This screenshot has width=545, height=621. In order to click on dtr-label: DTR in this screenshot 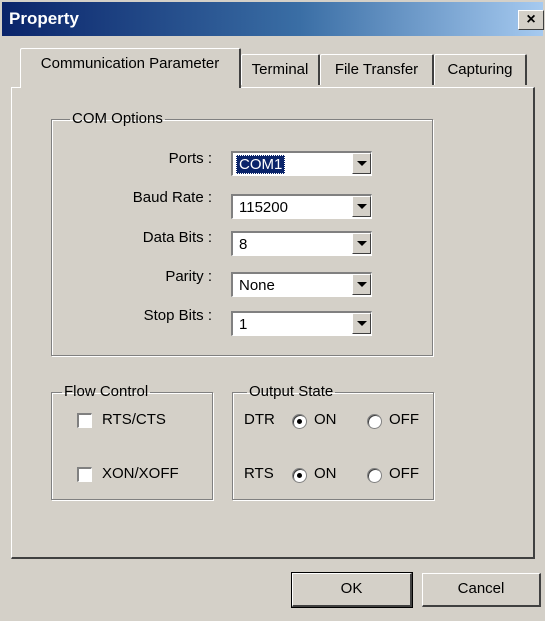, I will do `click(259, 419)`.